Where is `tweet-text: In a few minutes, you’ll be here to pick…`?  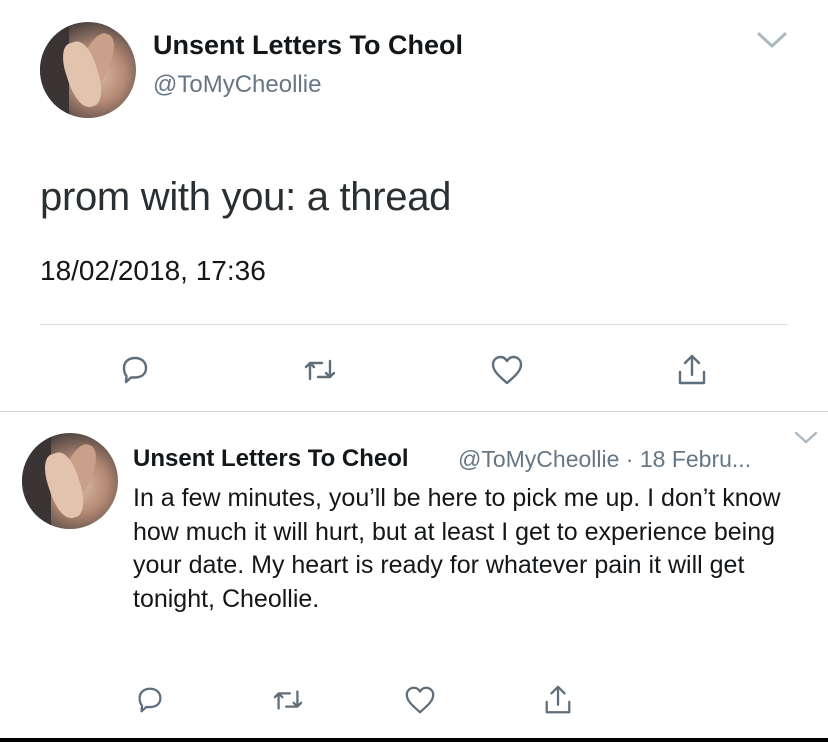 tweet-text: In a few minutes, you’ll be here to pick… is located at coordinates (457, 548).